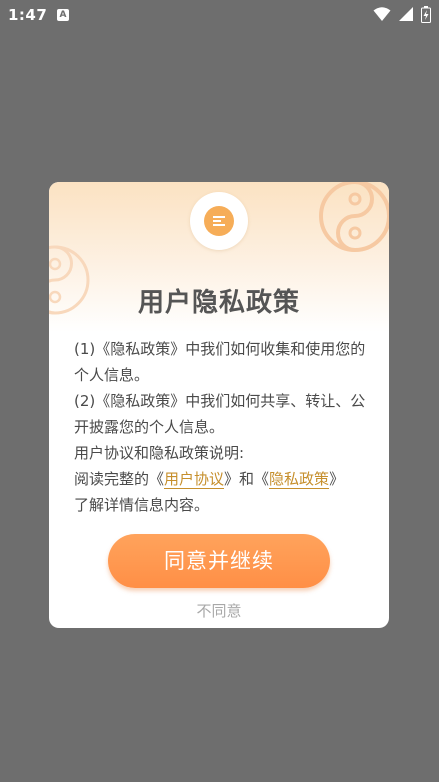 The width and height of the screenshot is (439, 782). Describe the element at coordinates (426, 14) in the screenshot. I see `battery-icon` at that location.